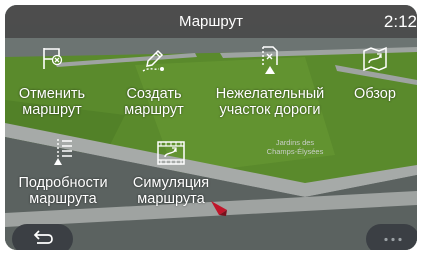 This screenshot has height=254, width=422. Describe the element at coordinates (154, 110) in the screenshot. I see `create-route-label-line2: маршрут` at that location.